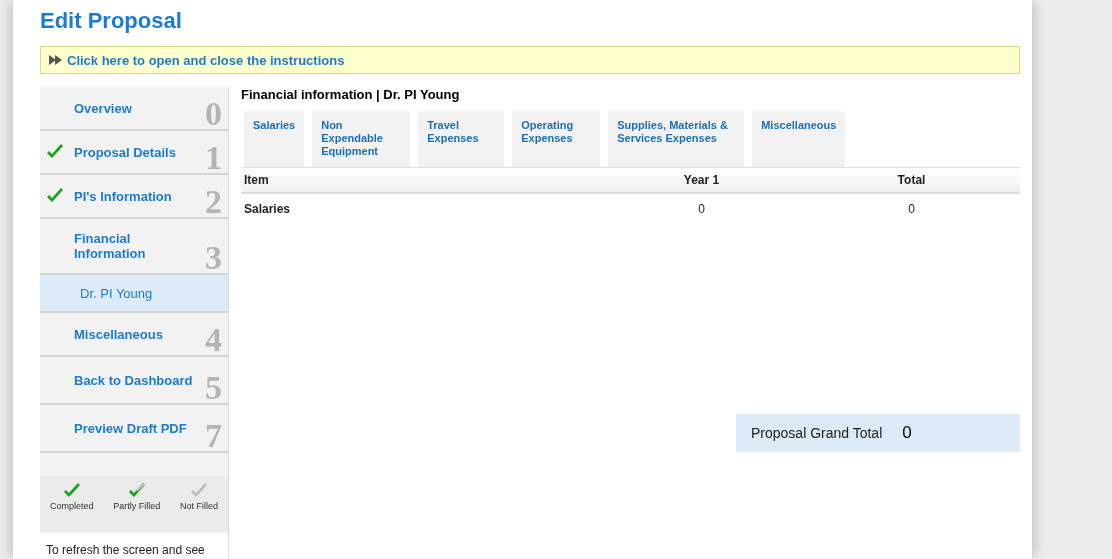 The image size is (1112, 559). I want to click on sidebar-item: Miscellaneous 4, so click(134, 335).